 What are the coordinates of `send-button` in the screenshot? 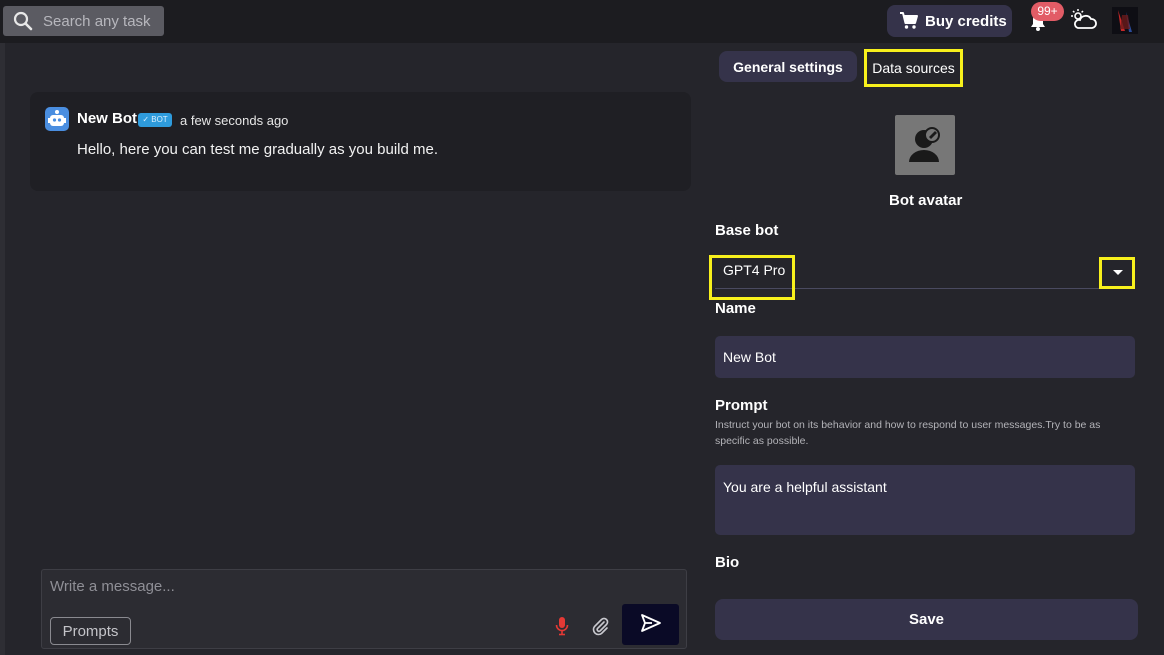 It's located at (650, 624).